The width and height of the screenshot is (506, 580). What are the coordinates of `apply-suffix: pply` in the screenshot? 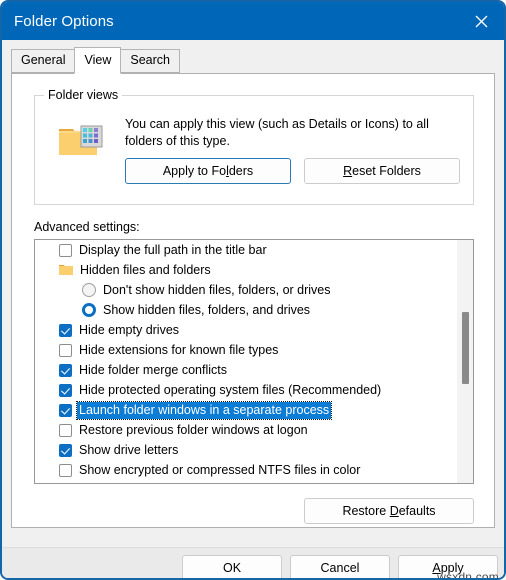 It's located at (452, 568).